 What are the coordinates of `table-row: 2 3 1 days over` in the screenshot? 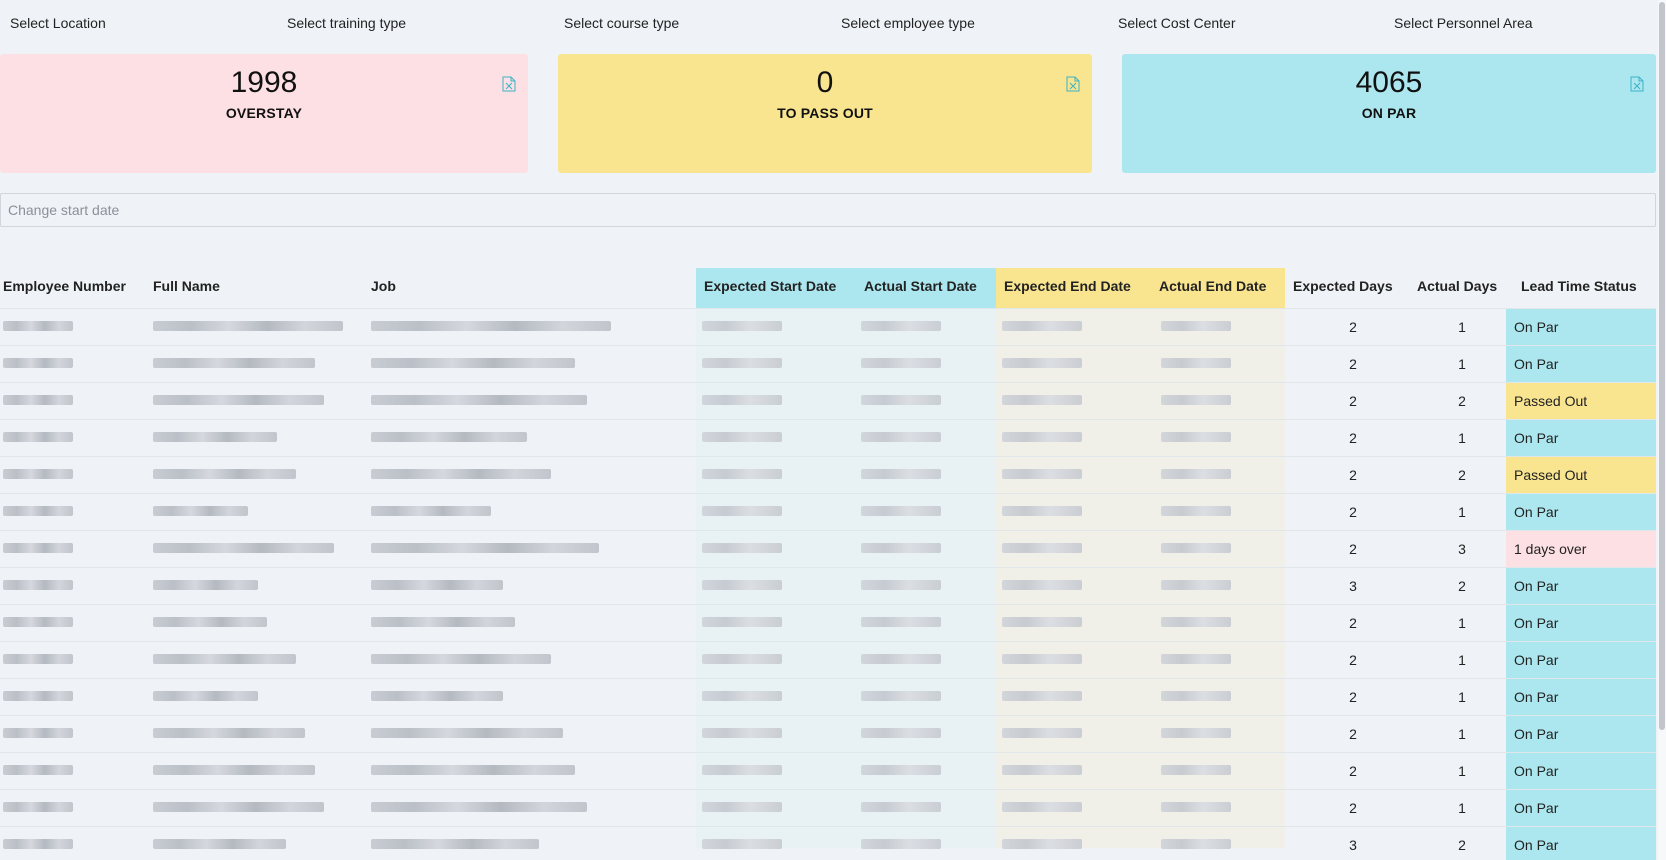 It's located at (828, 548).